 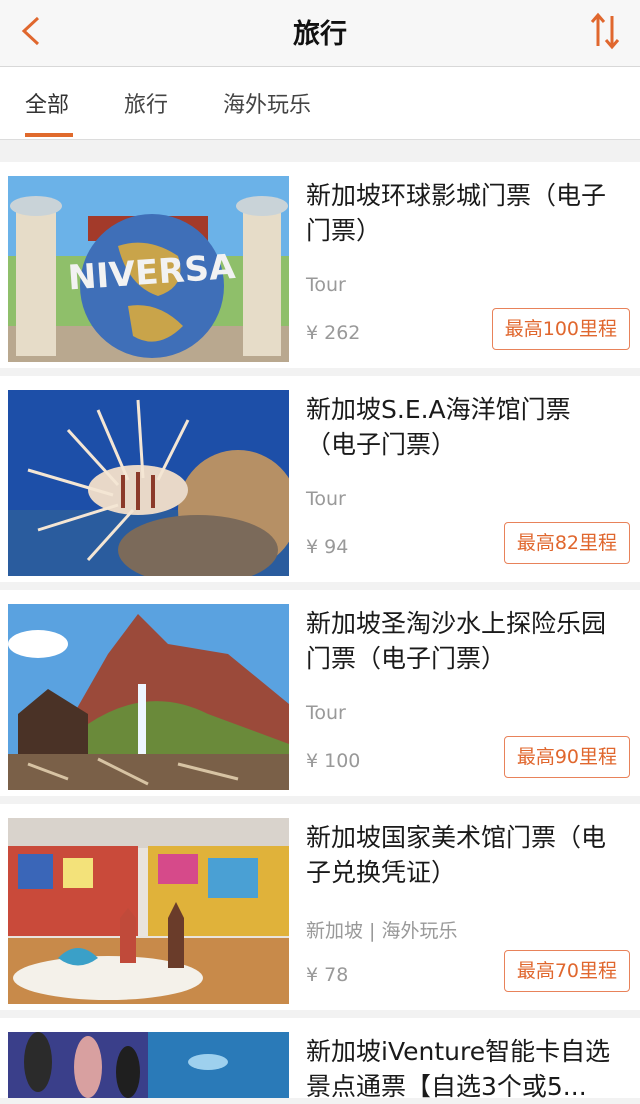 I want to click on page-title: 旅行, so click(x=320, y=34).